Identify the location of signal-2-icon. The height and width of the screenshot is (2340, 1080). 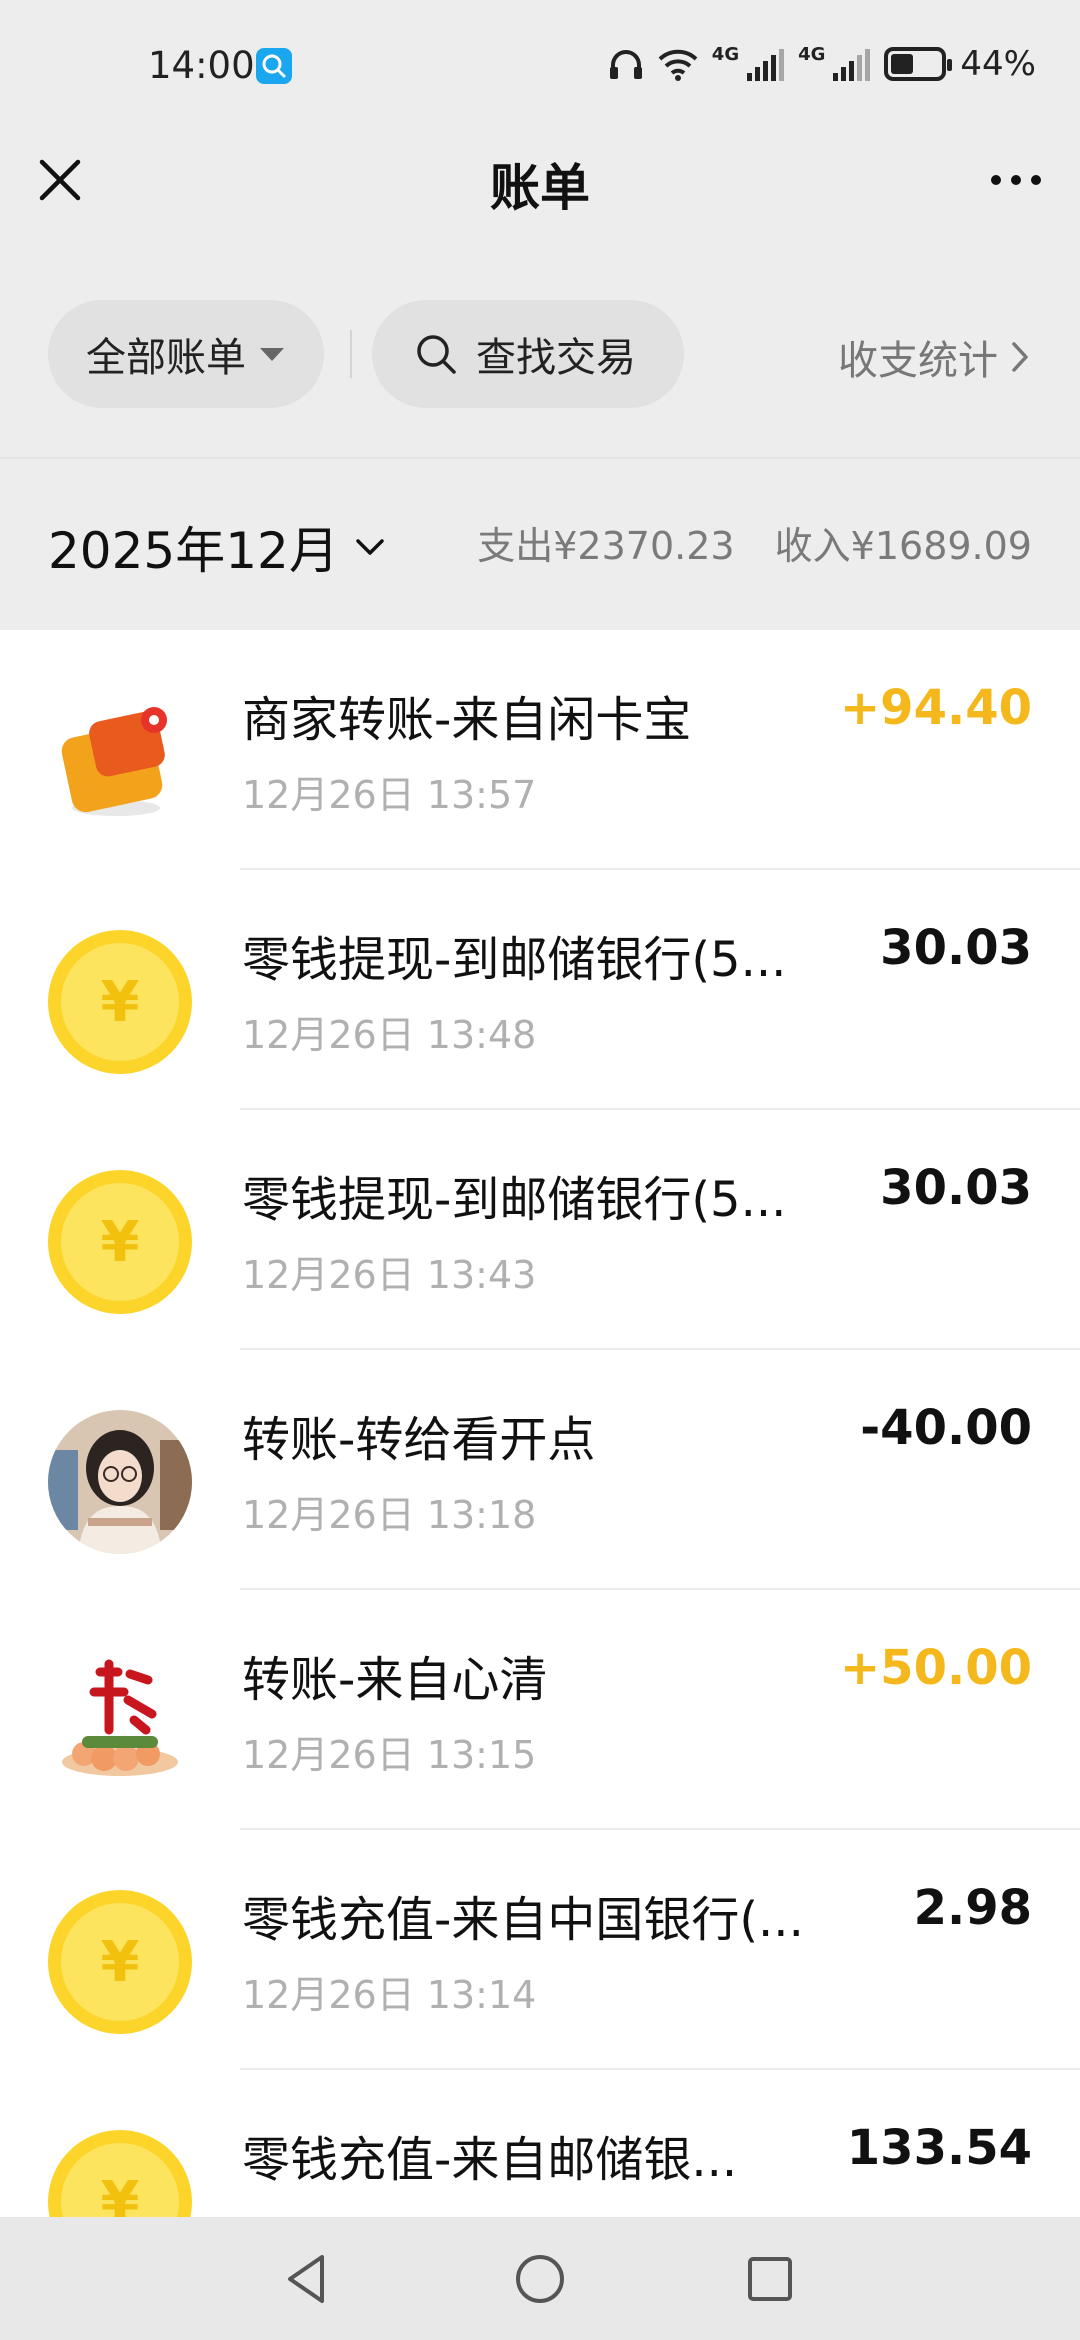
(852, 64).